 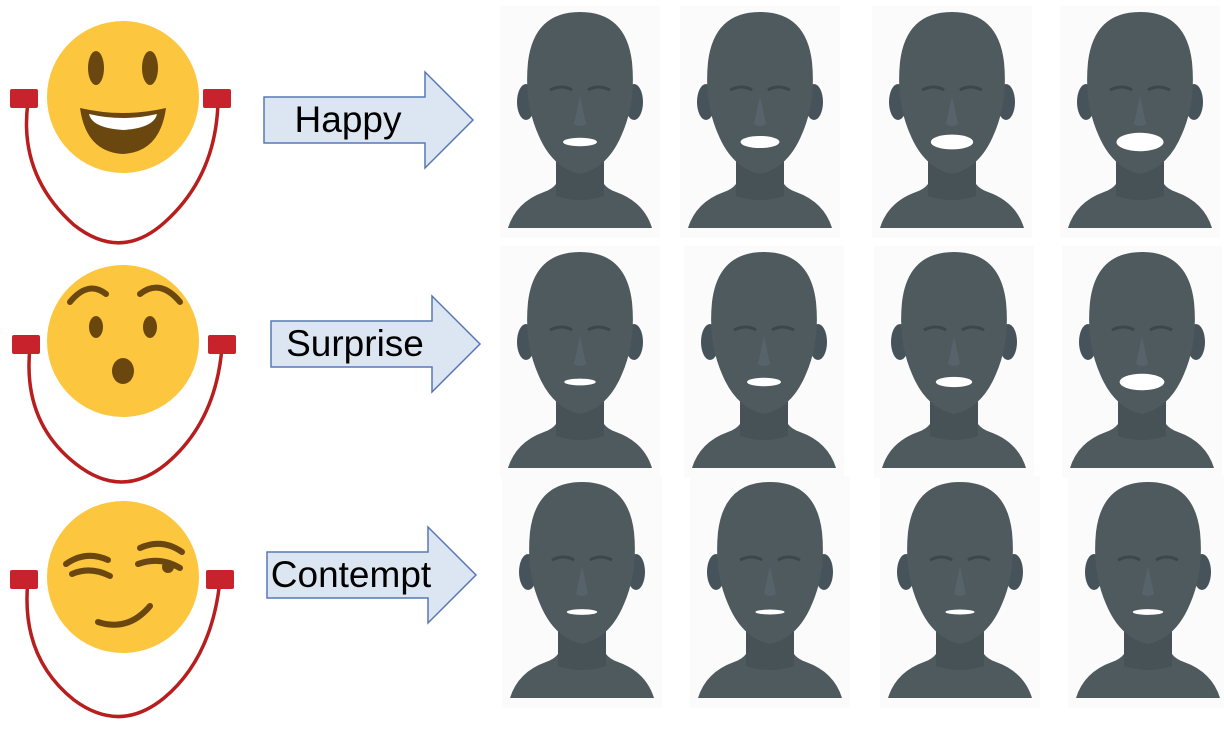 I want to click on hushed-face-icon, so click(x=124, y=374).